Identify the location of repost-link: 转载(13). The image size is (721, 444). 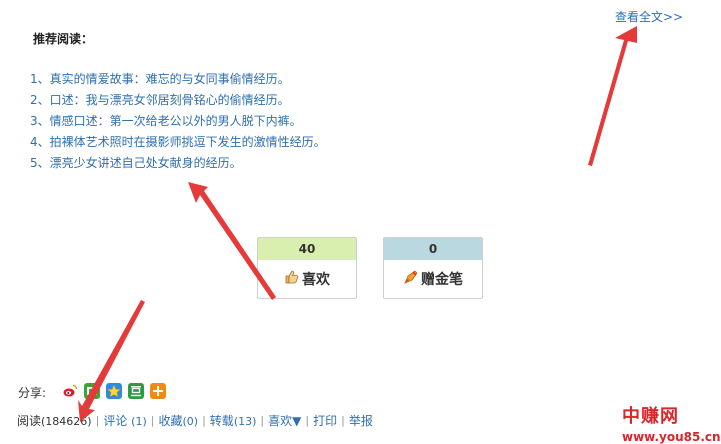
(233, 420).